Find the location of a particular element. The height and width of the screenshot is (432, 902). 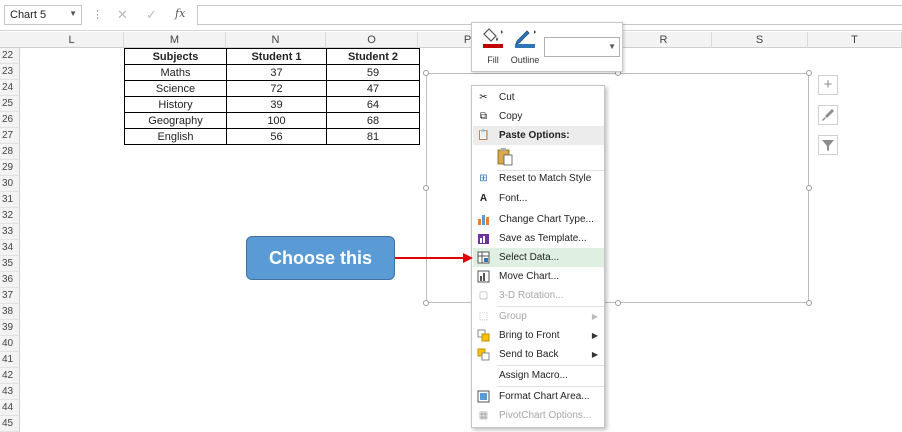

table-row: Maths 37 59 is located at coordinates (272, 72).